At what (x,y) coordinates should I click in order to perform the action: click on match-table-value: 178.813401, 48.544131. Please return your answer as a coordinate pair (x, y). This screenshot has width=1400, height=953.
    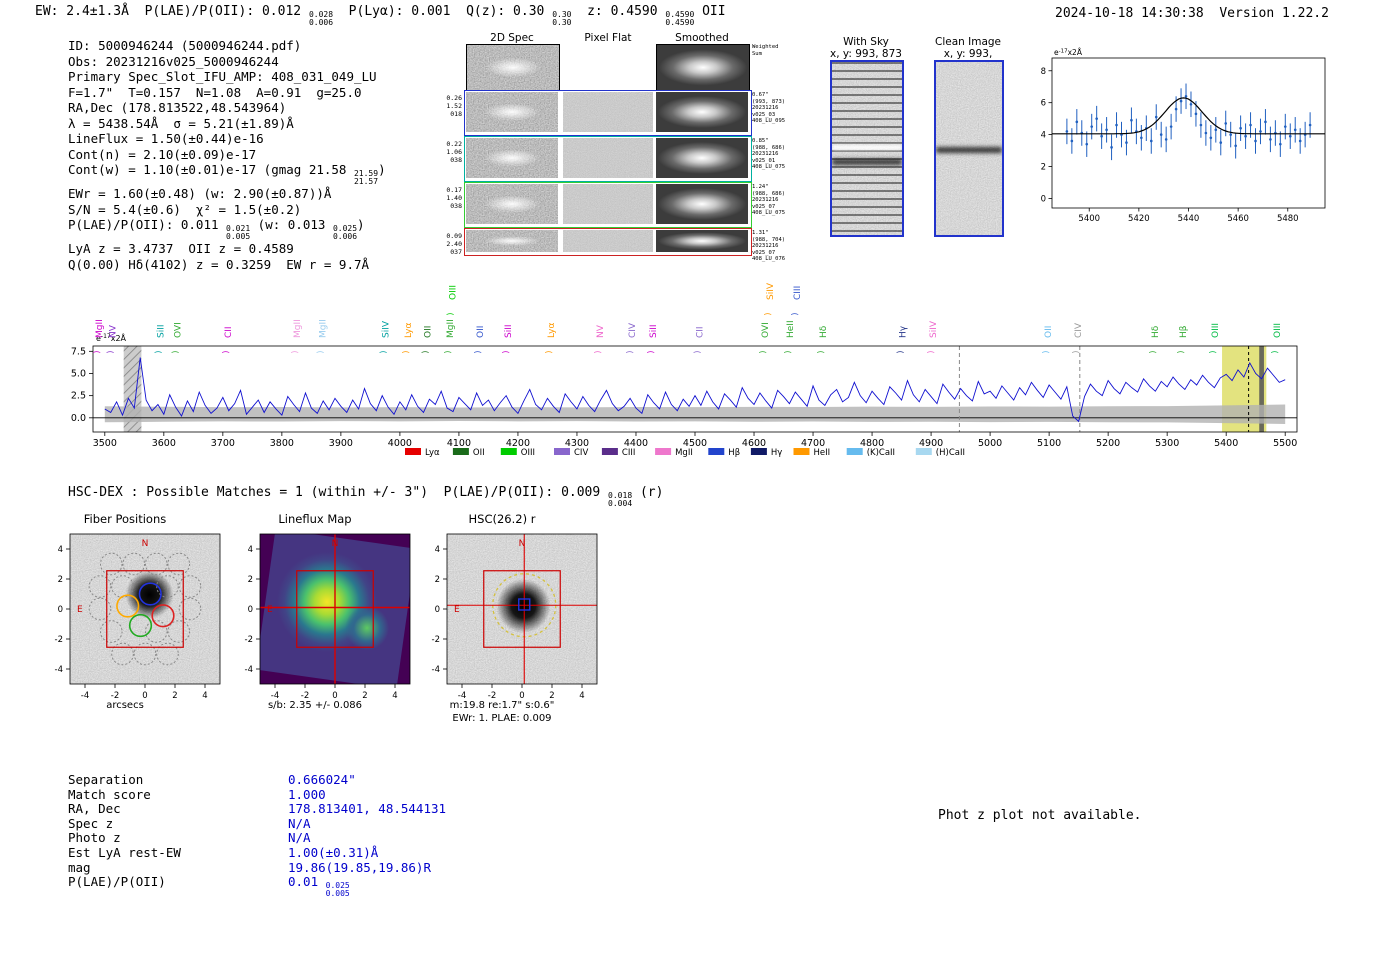
    Looking at the image, I should click on (367, 809).